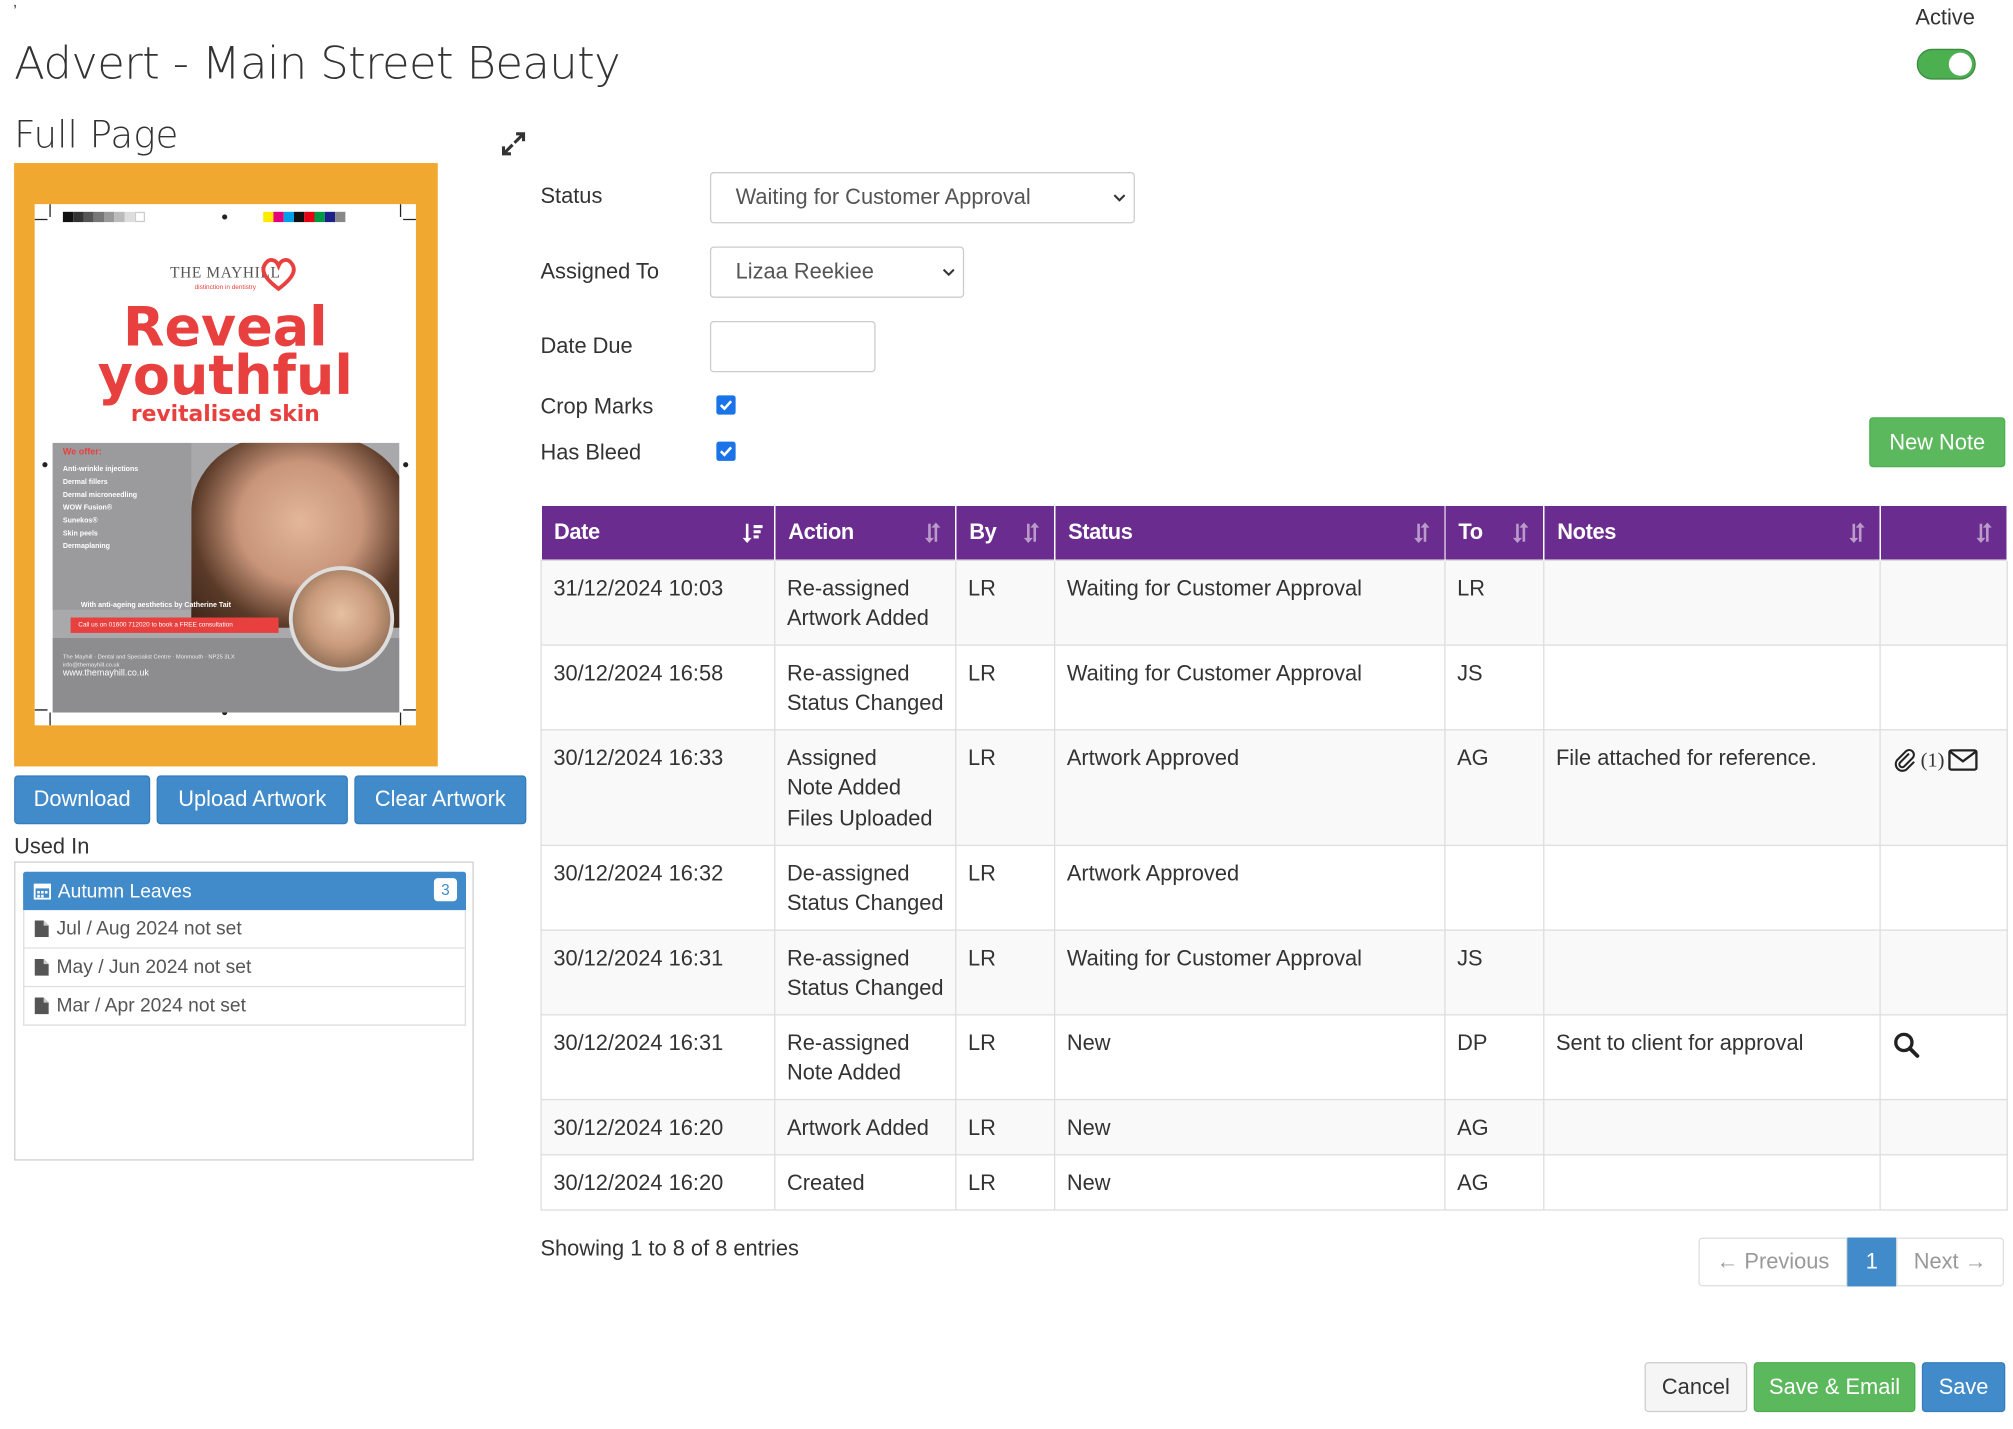 The height and width of the screenshot is (1429, 2013). What do you see at coordinates (1494, 971) in the screenshot?
I see `cell-to: JS` at bounding box center [1494, 971].